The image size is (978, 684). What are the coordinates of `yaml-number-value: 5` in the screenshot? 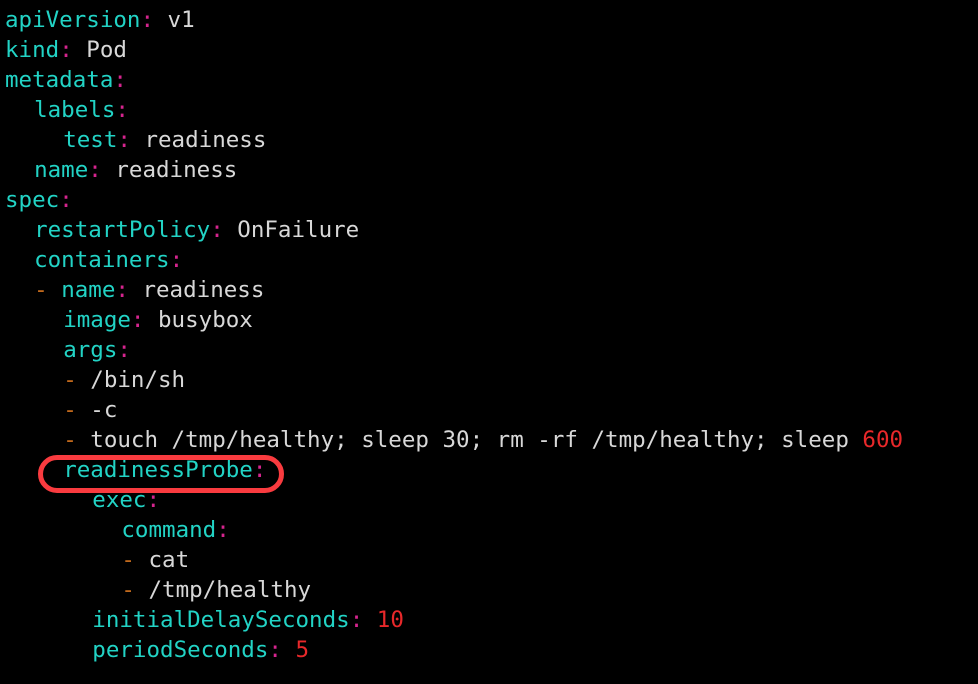 It's located at (302, 650).